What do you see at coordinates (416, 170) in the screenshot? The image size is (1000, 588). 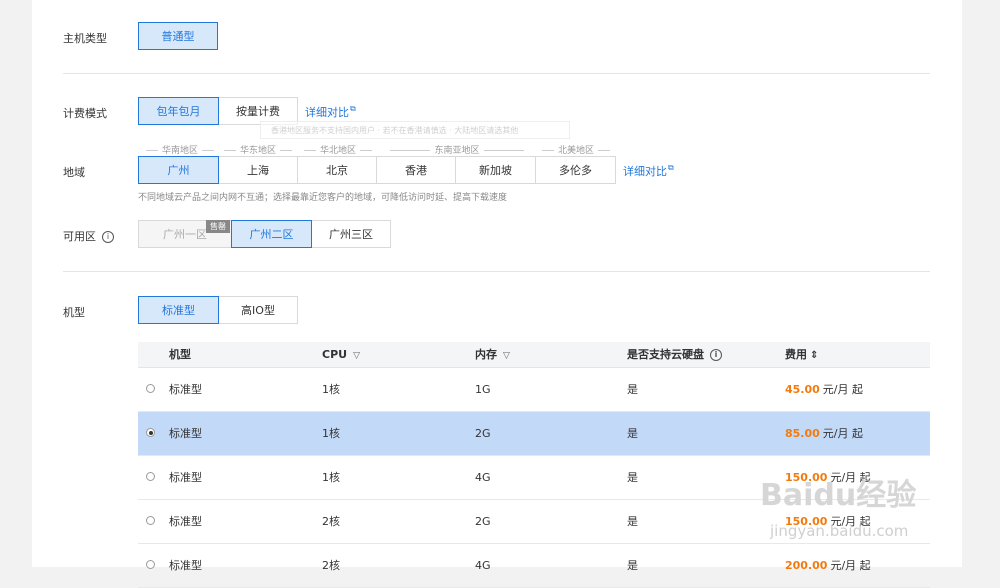 I see `region-hongkong-button: 香港` at bounding box center [416, 170].